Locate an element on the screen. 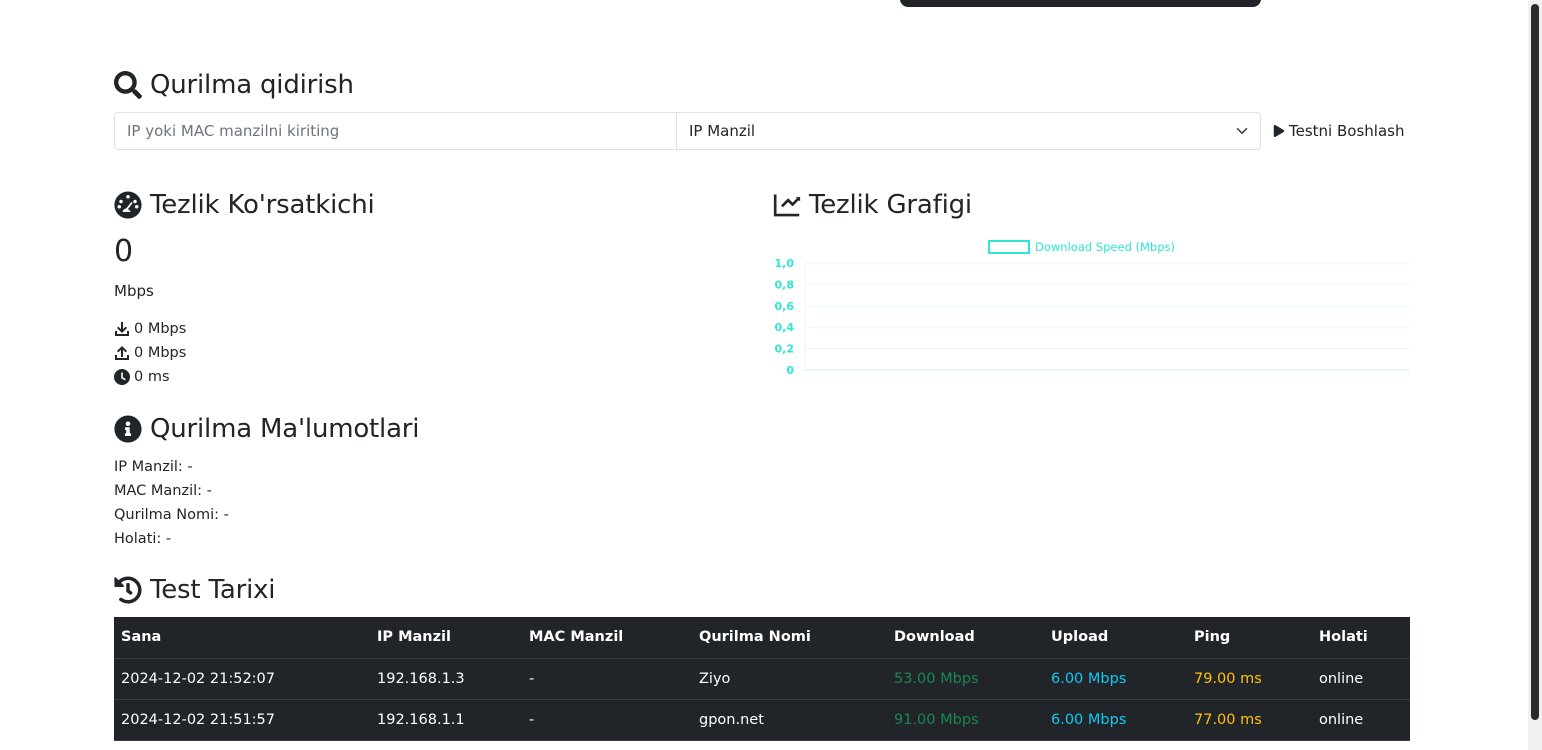  chevron-down-icon is located at coordinates (1242, 131).